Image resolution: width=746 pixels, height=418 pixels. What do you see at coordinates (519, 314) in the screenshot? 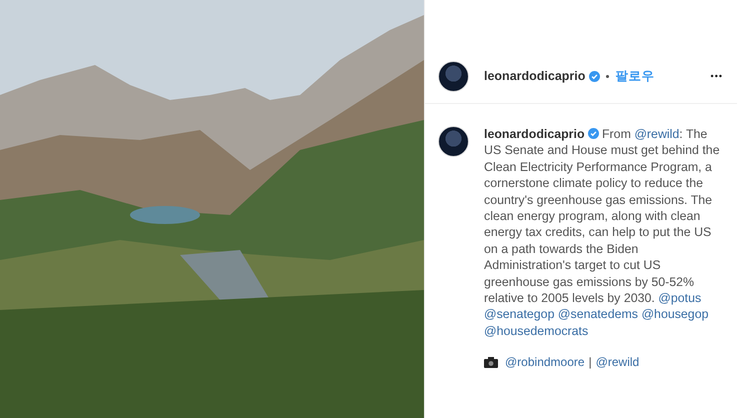
I see `mention-link: @senategop` at bounding box center [519, 314].